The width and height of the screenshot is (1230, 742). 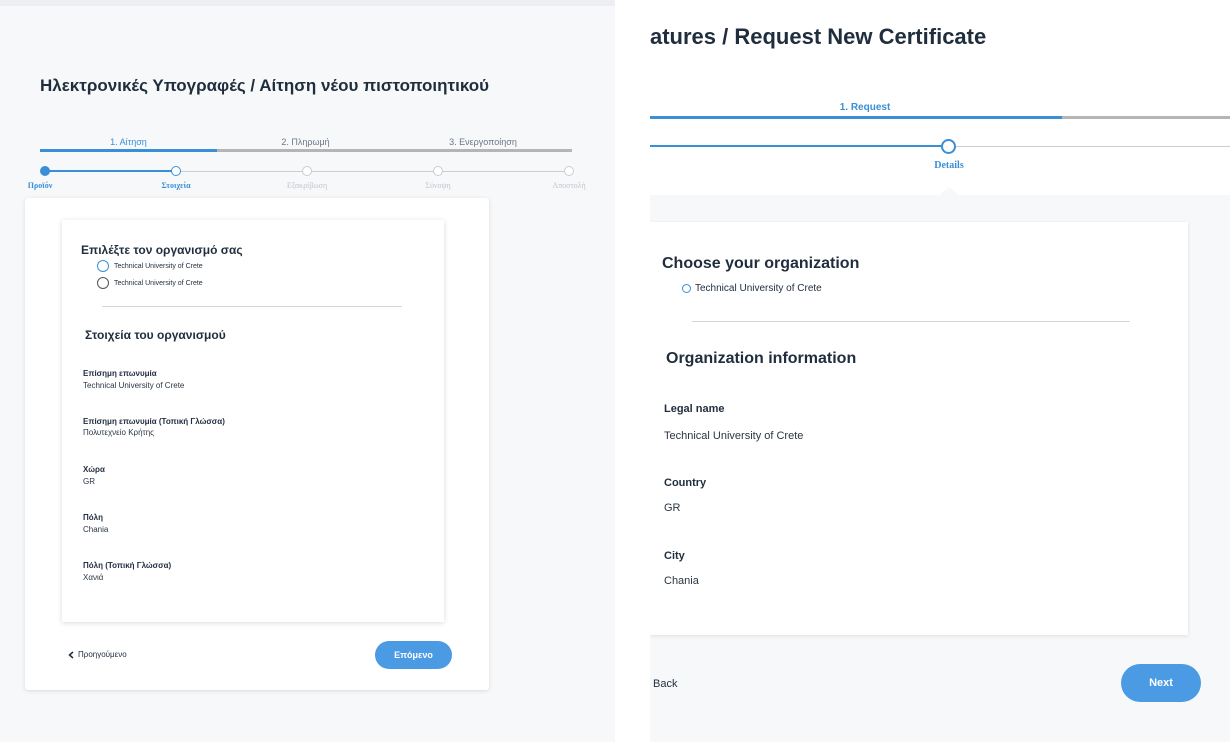 I want to click on substep-details-label: Details, so click(x=949, y=165).